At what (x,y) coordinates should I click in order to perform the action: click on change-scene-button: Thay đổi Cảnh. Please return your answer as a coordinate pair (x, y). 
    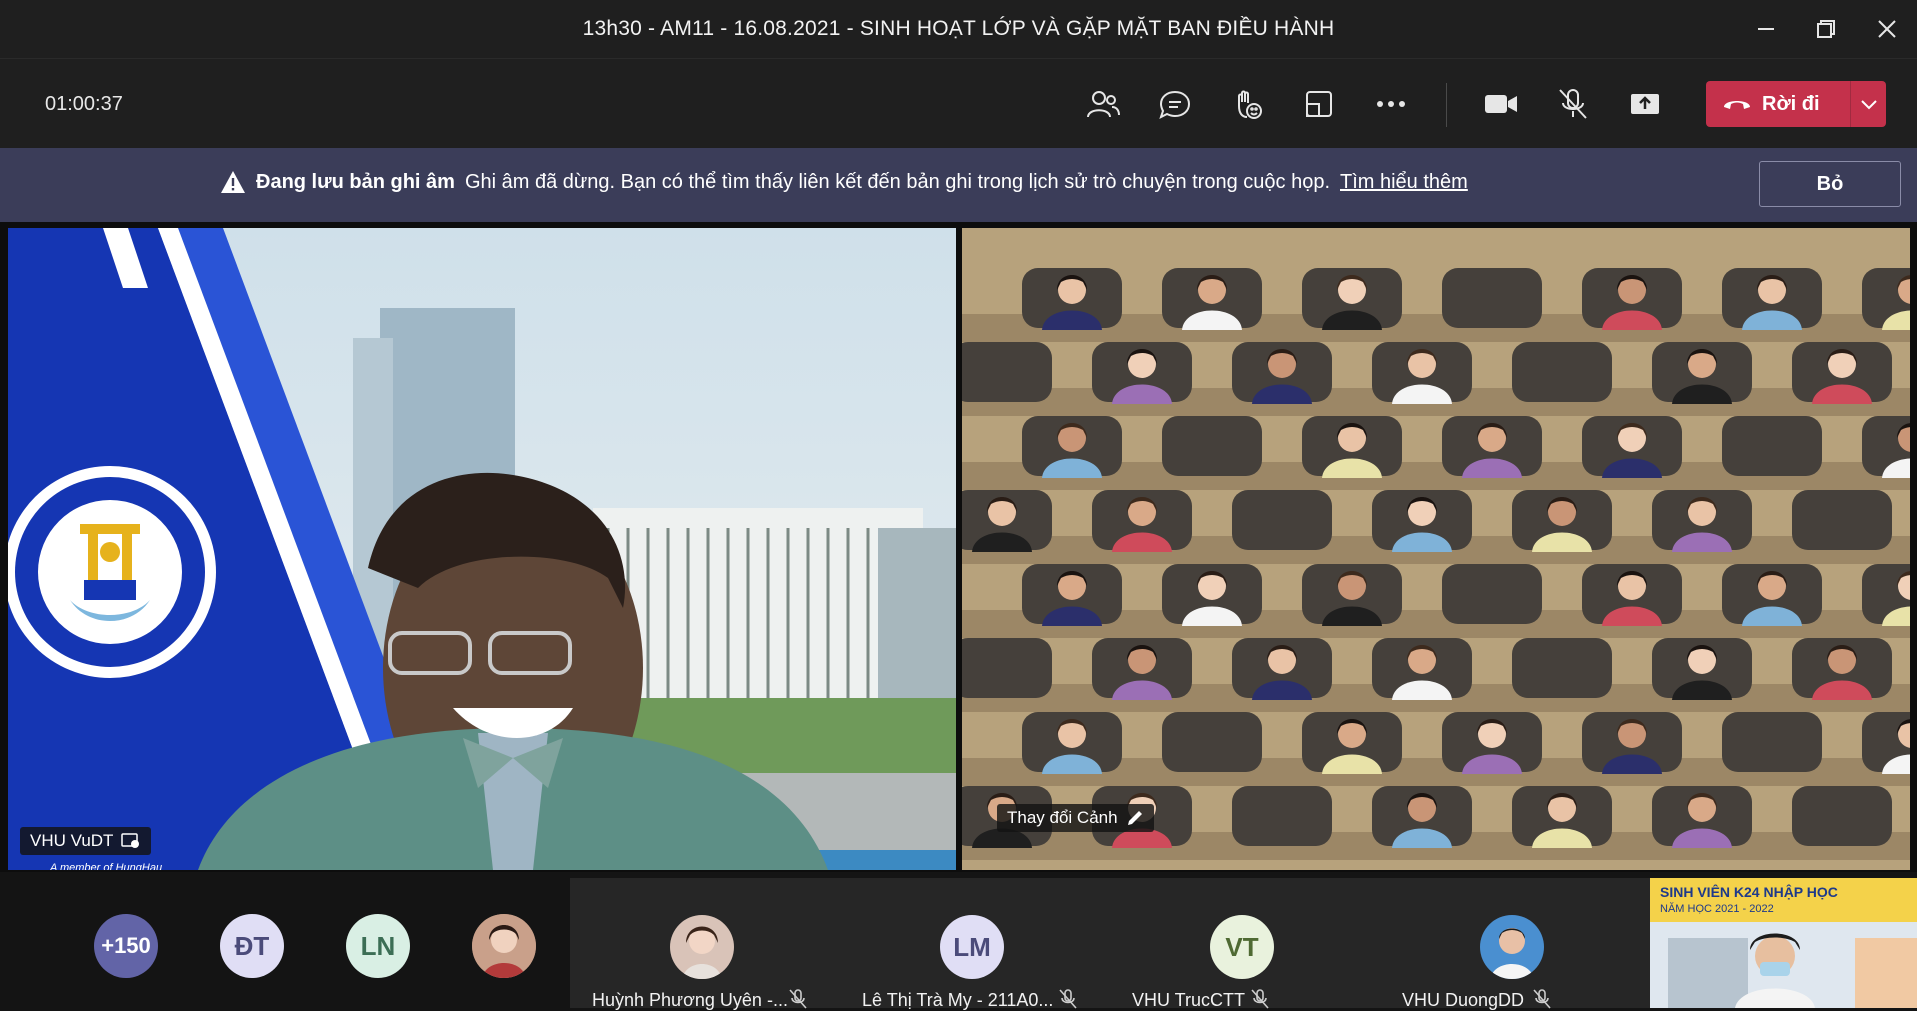
    Looking at the image, I should click on (1075, 818).